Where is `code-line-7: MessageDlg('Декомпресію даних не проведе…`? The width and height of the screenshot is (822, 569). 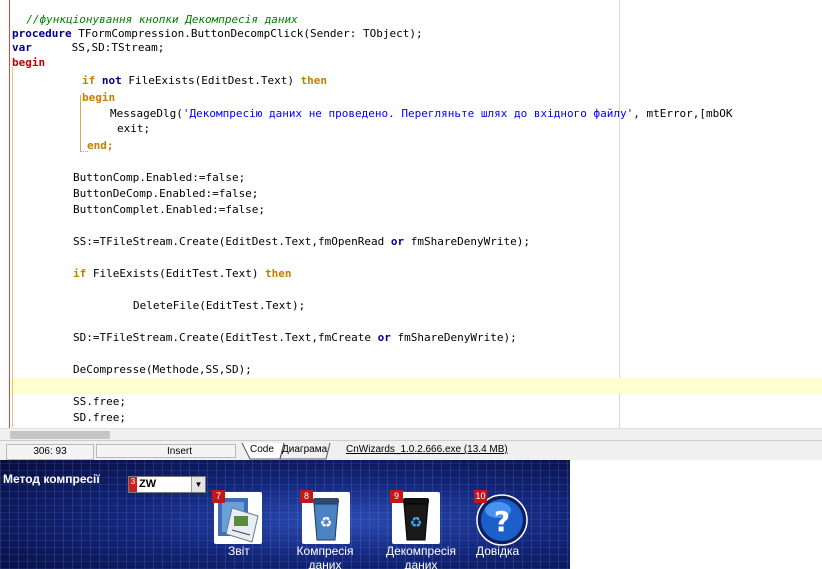 code-line-7: MessageDlg('Декомпресію даних не проведе… is located at coordinates (421, 113).